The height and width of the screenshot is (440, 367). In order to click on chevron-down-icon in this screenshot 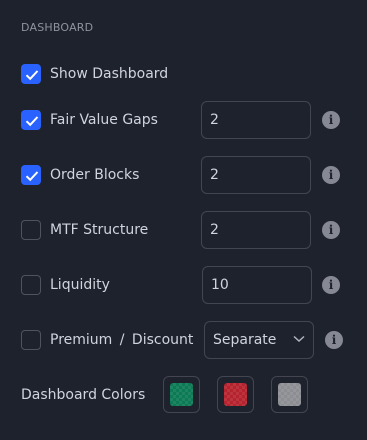, I will do `click(299, 339)`.